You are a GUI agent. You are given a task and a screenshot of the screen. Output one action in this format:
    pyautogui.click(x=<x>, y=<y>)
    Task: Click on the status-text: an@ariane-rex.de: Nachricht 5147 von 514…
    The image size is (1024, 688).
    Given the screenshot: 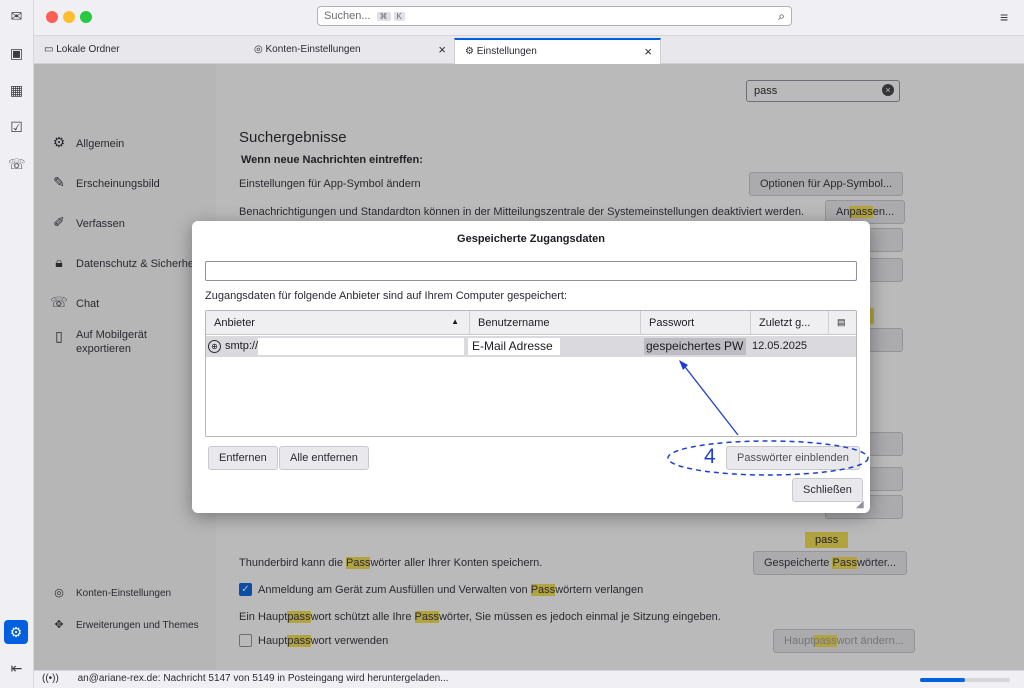 What is the action you would take?
    pyautogui.click(x=263, y=678)
    